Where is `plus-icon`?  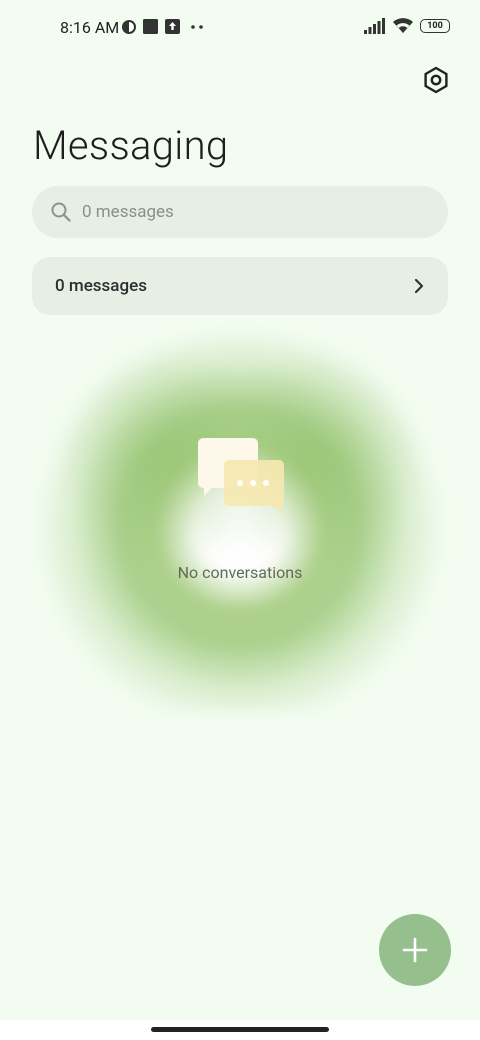 plus-icon is located at coordinates (415, 950).